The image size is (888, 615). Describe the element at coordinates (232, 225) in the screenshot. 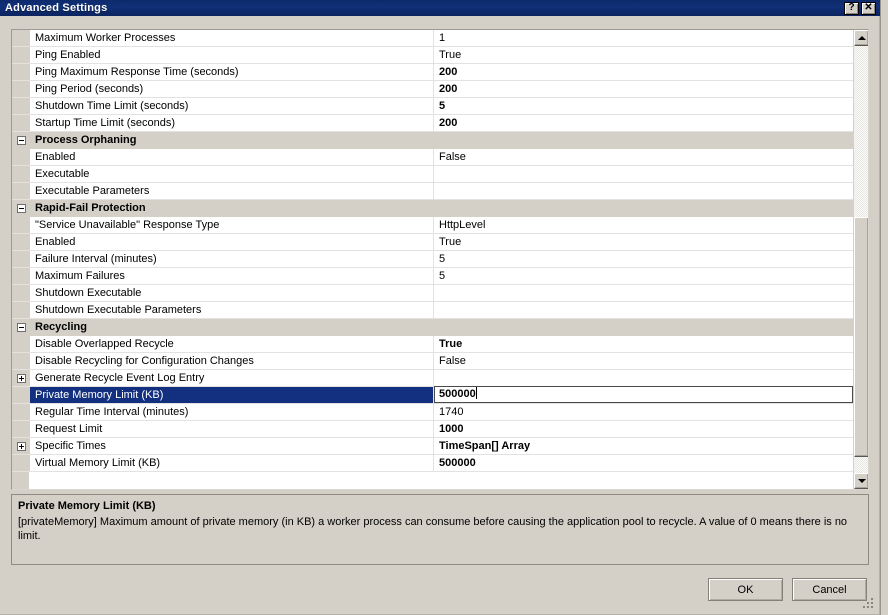

I see `property-name-cell: "Service Unavailable" Response Type` at that location.